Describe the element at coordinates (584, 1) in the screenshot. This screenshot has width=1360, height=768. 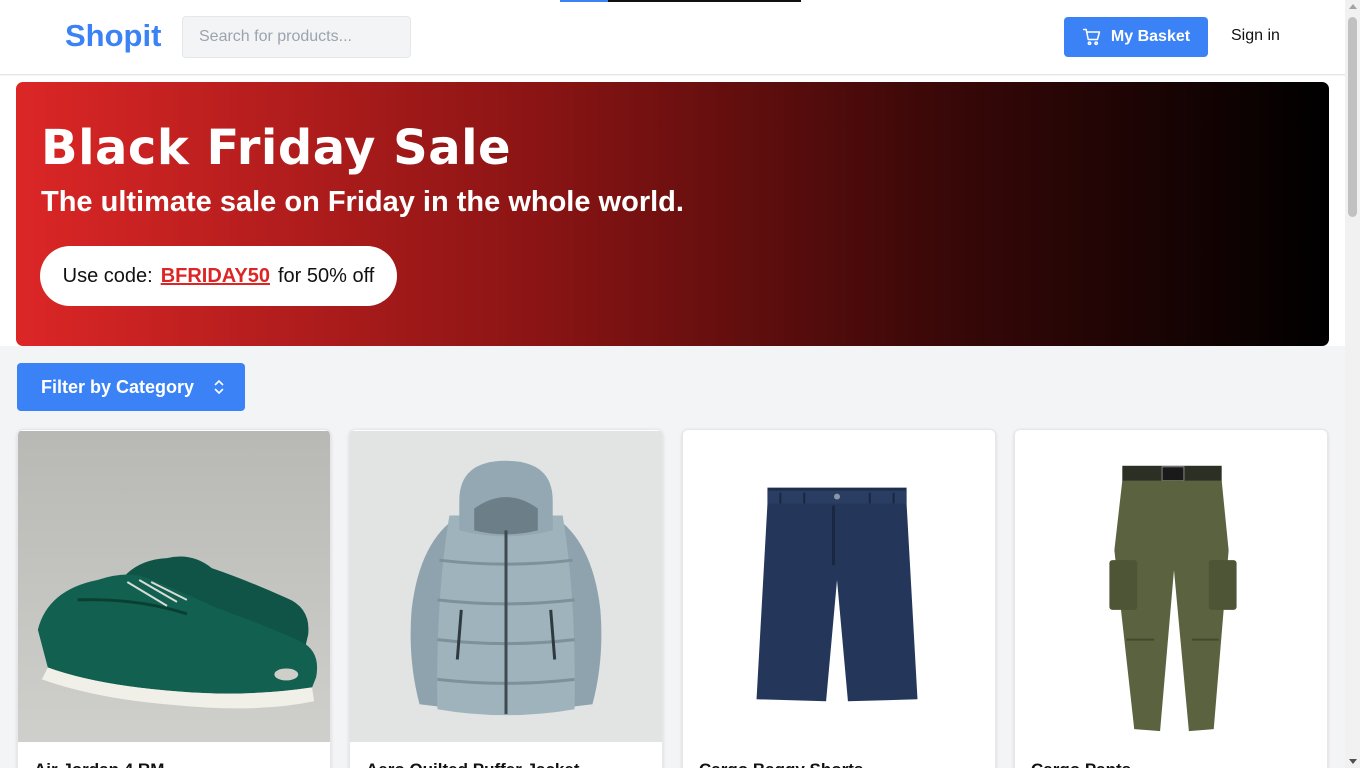
I see `loading-progress-fill` at that location.